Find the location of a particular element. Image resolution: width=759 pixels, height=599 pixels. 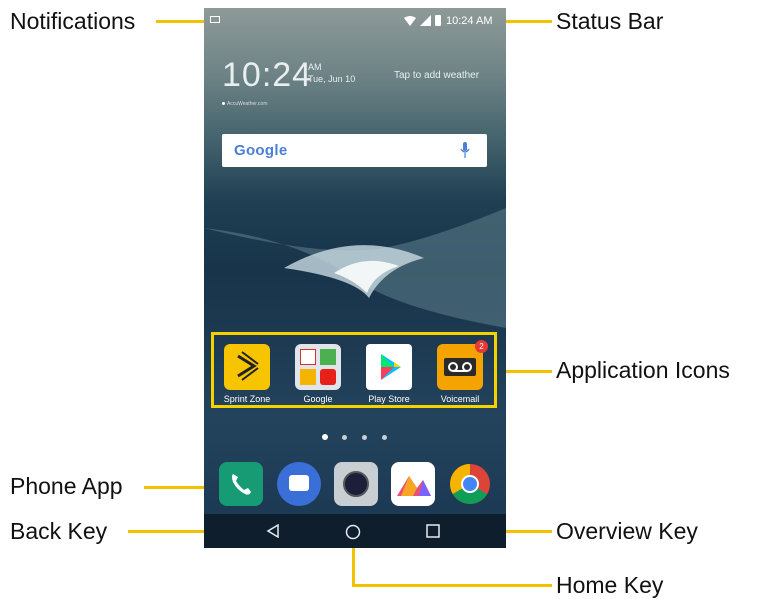

play-triangle-glyph is located at coordinates (391, 367).